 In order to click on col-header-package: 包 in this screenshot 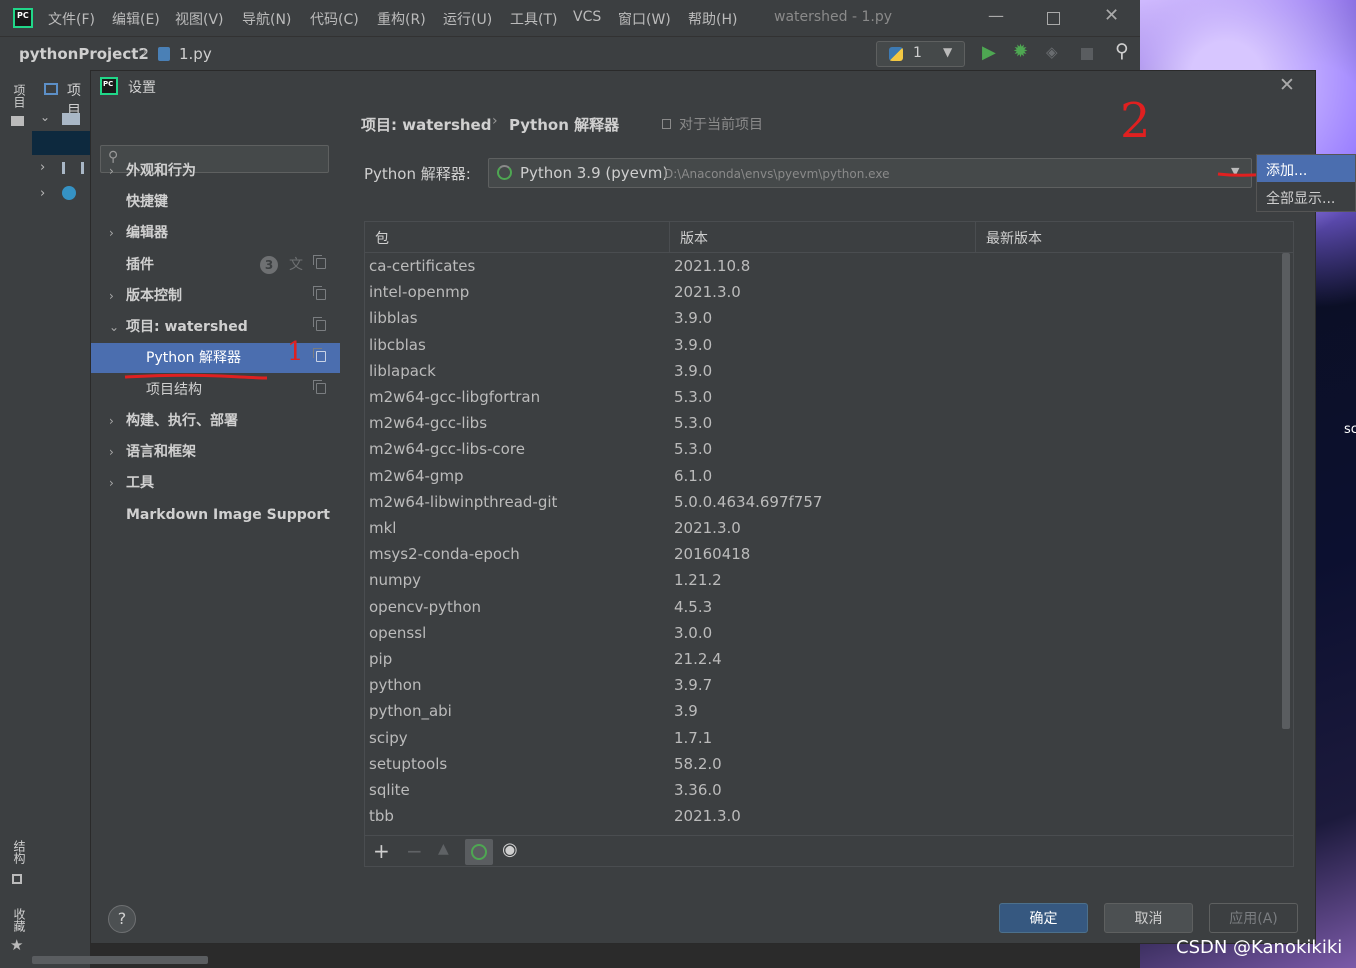, I will do `click(382, 238)`.